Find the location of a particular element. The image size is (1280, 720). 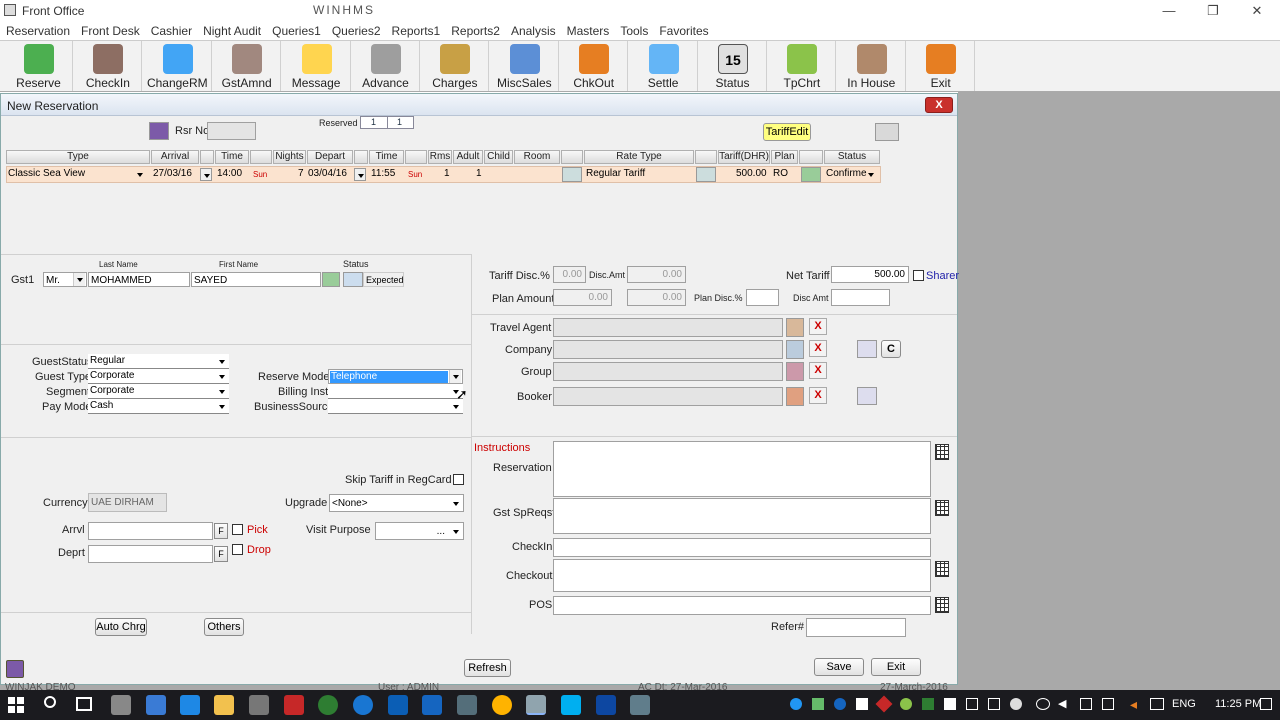

row-tariff: 500.00 is located at coordinates (751, 174).